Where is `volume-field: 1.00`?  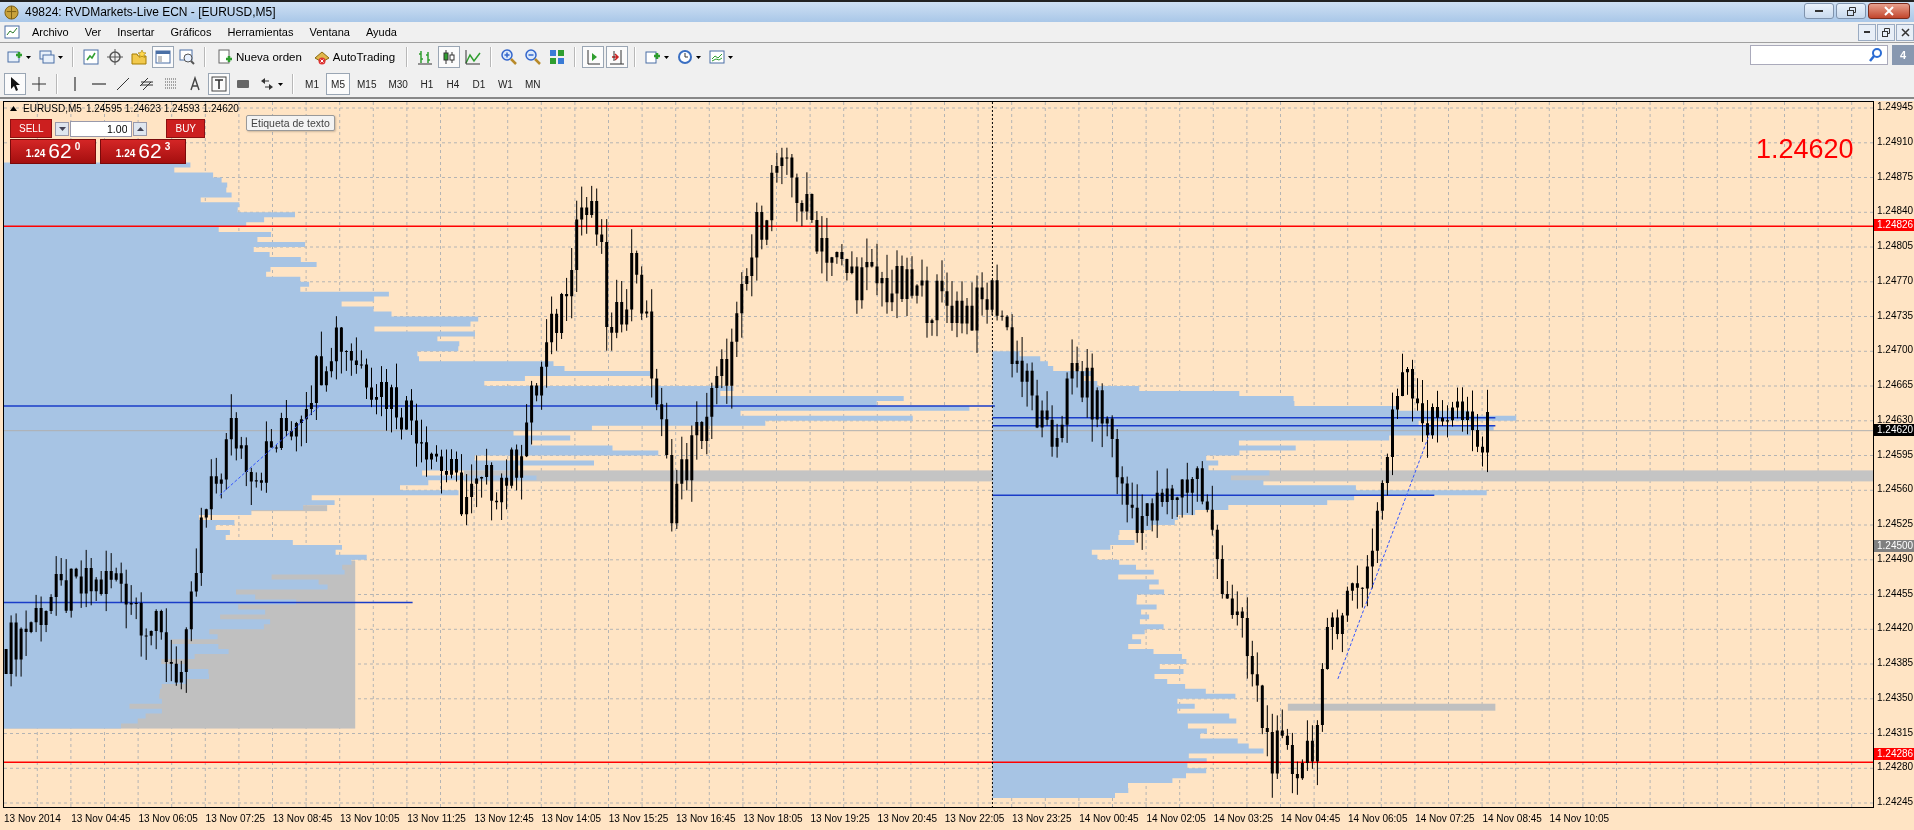
volume-field: 1.00 is located at coordinates (101, 128).